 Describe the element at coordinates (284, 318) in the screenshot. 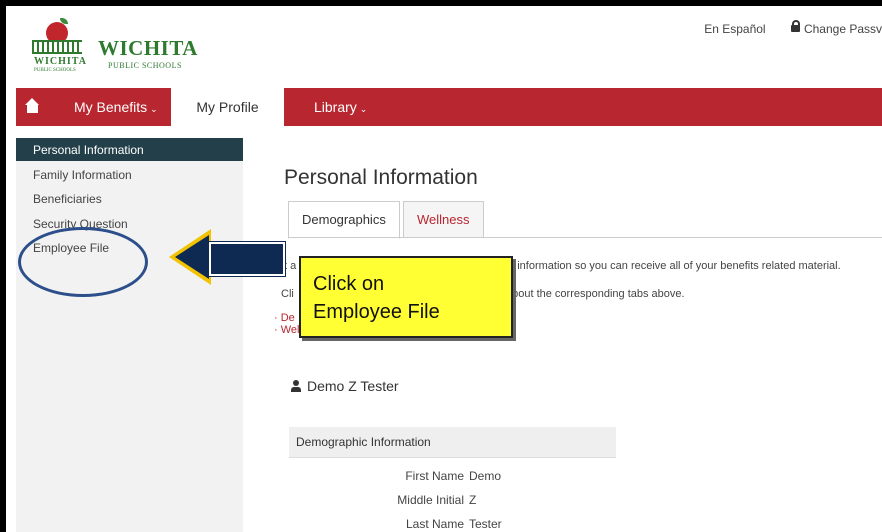

I see `demographics-link: · De` at that location.